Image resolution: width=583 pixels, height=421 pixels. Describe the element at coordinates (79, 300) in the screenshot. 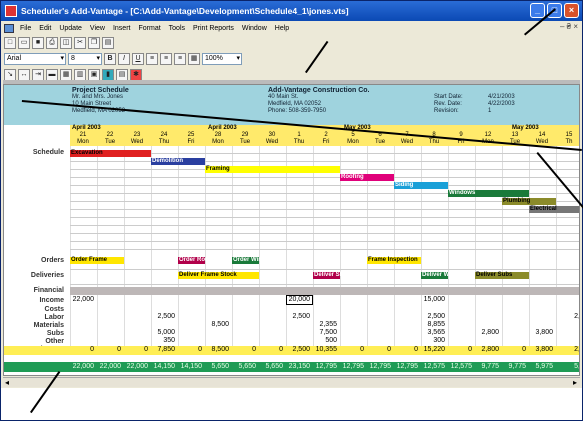

I see `income-value: 22,000` at that location.